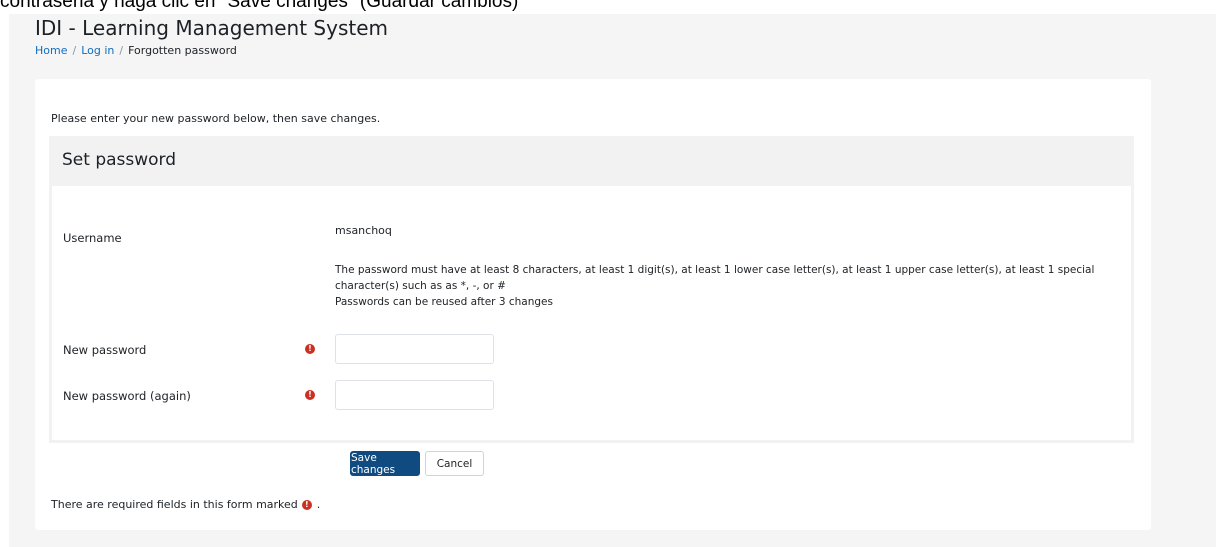  Describe the element at coordinates (363, 230) in the screenshot. I see `username-value: msanchoq` at that location.